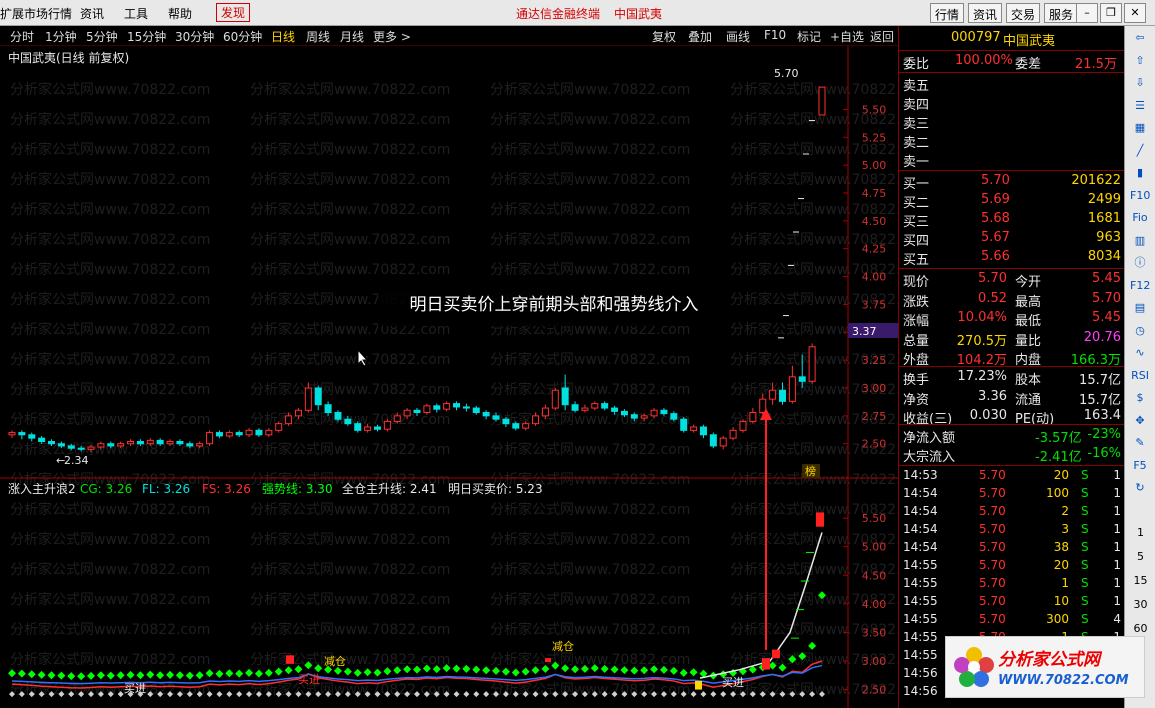 Image resolution: width=1155 pixels, height=708 pixels. What do you see at coordinates (42, 488) in the screenshot?
I see `indicator-name: 涨入主升浪2` at bounding box center [42, 488].